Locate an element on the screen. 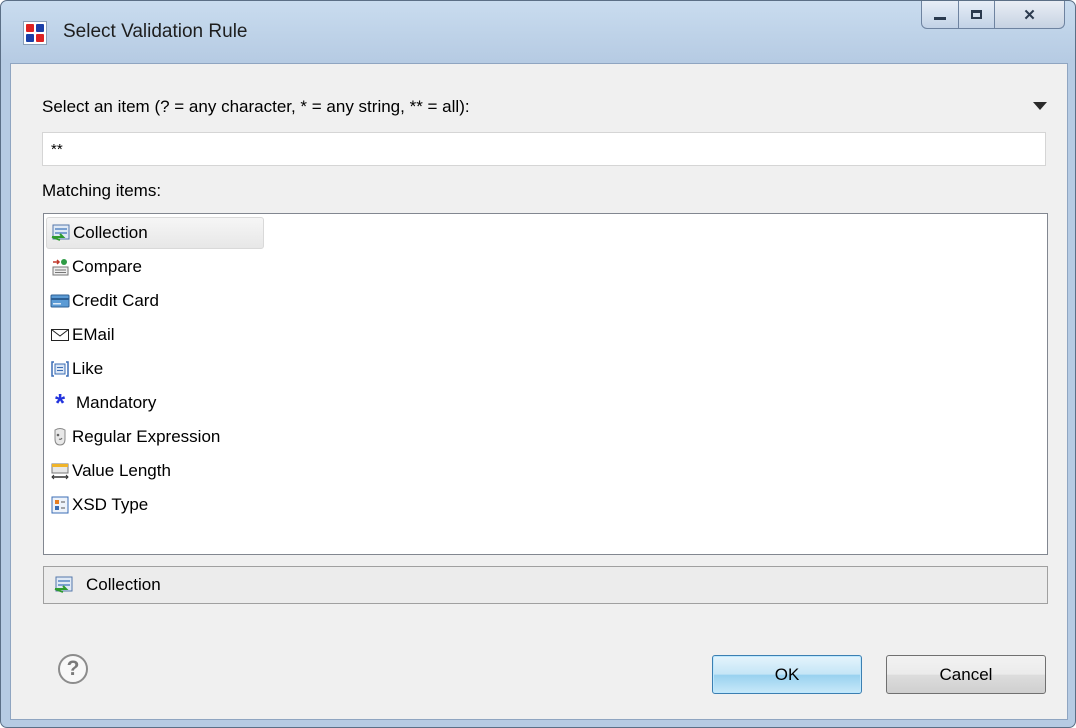  list-item-label: Like is located at coordinates (88, 368).